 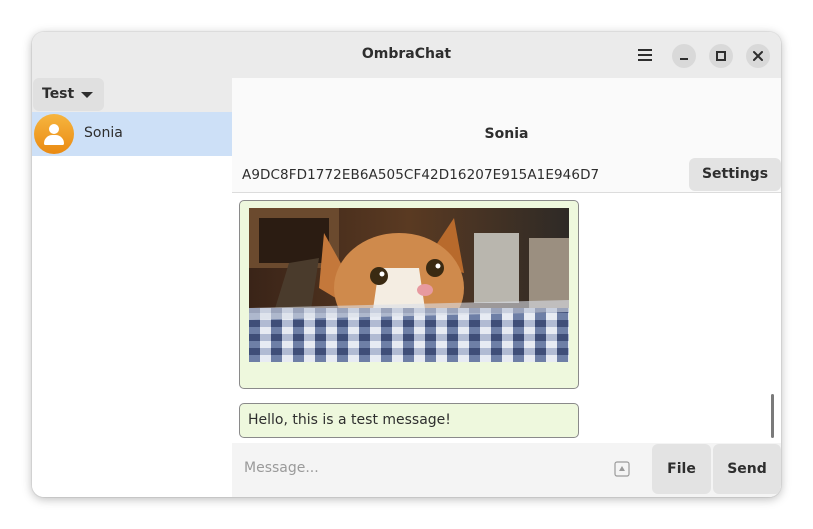 I want to click on maximize-button, so click(x=721, y=56).